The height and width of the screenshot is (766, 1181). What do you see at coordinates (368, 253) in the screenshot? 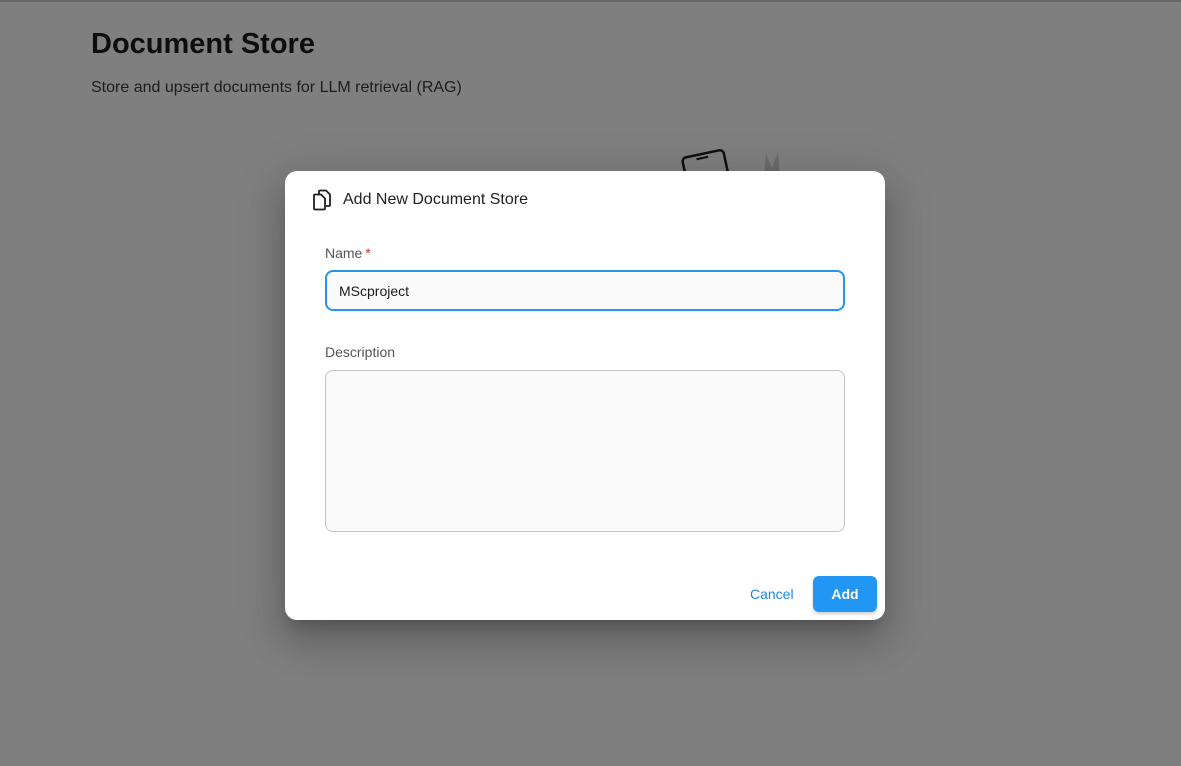
I see `required-marker: *` at bounding box center [368, 253].